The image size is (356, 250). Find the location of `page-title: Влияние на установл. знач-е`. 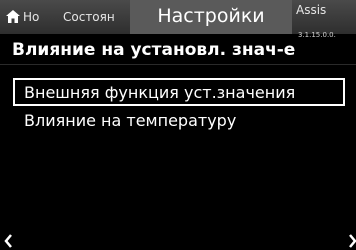

page-title: Влияние на установл. знач-е is located at coordinates (154, 50).